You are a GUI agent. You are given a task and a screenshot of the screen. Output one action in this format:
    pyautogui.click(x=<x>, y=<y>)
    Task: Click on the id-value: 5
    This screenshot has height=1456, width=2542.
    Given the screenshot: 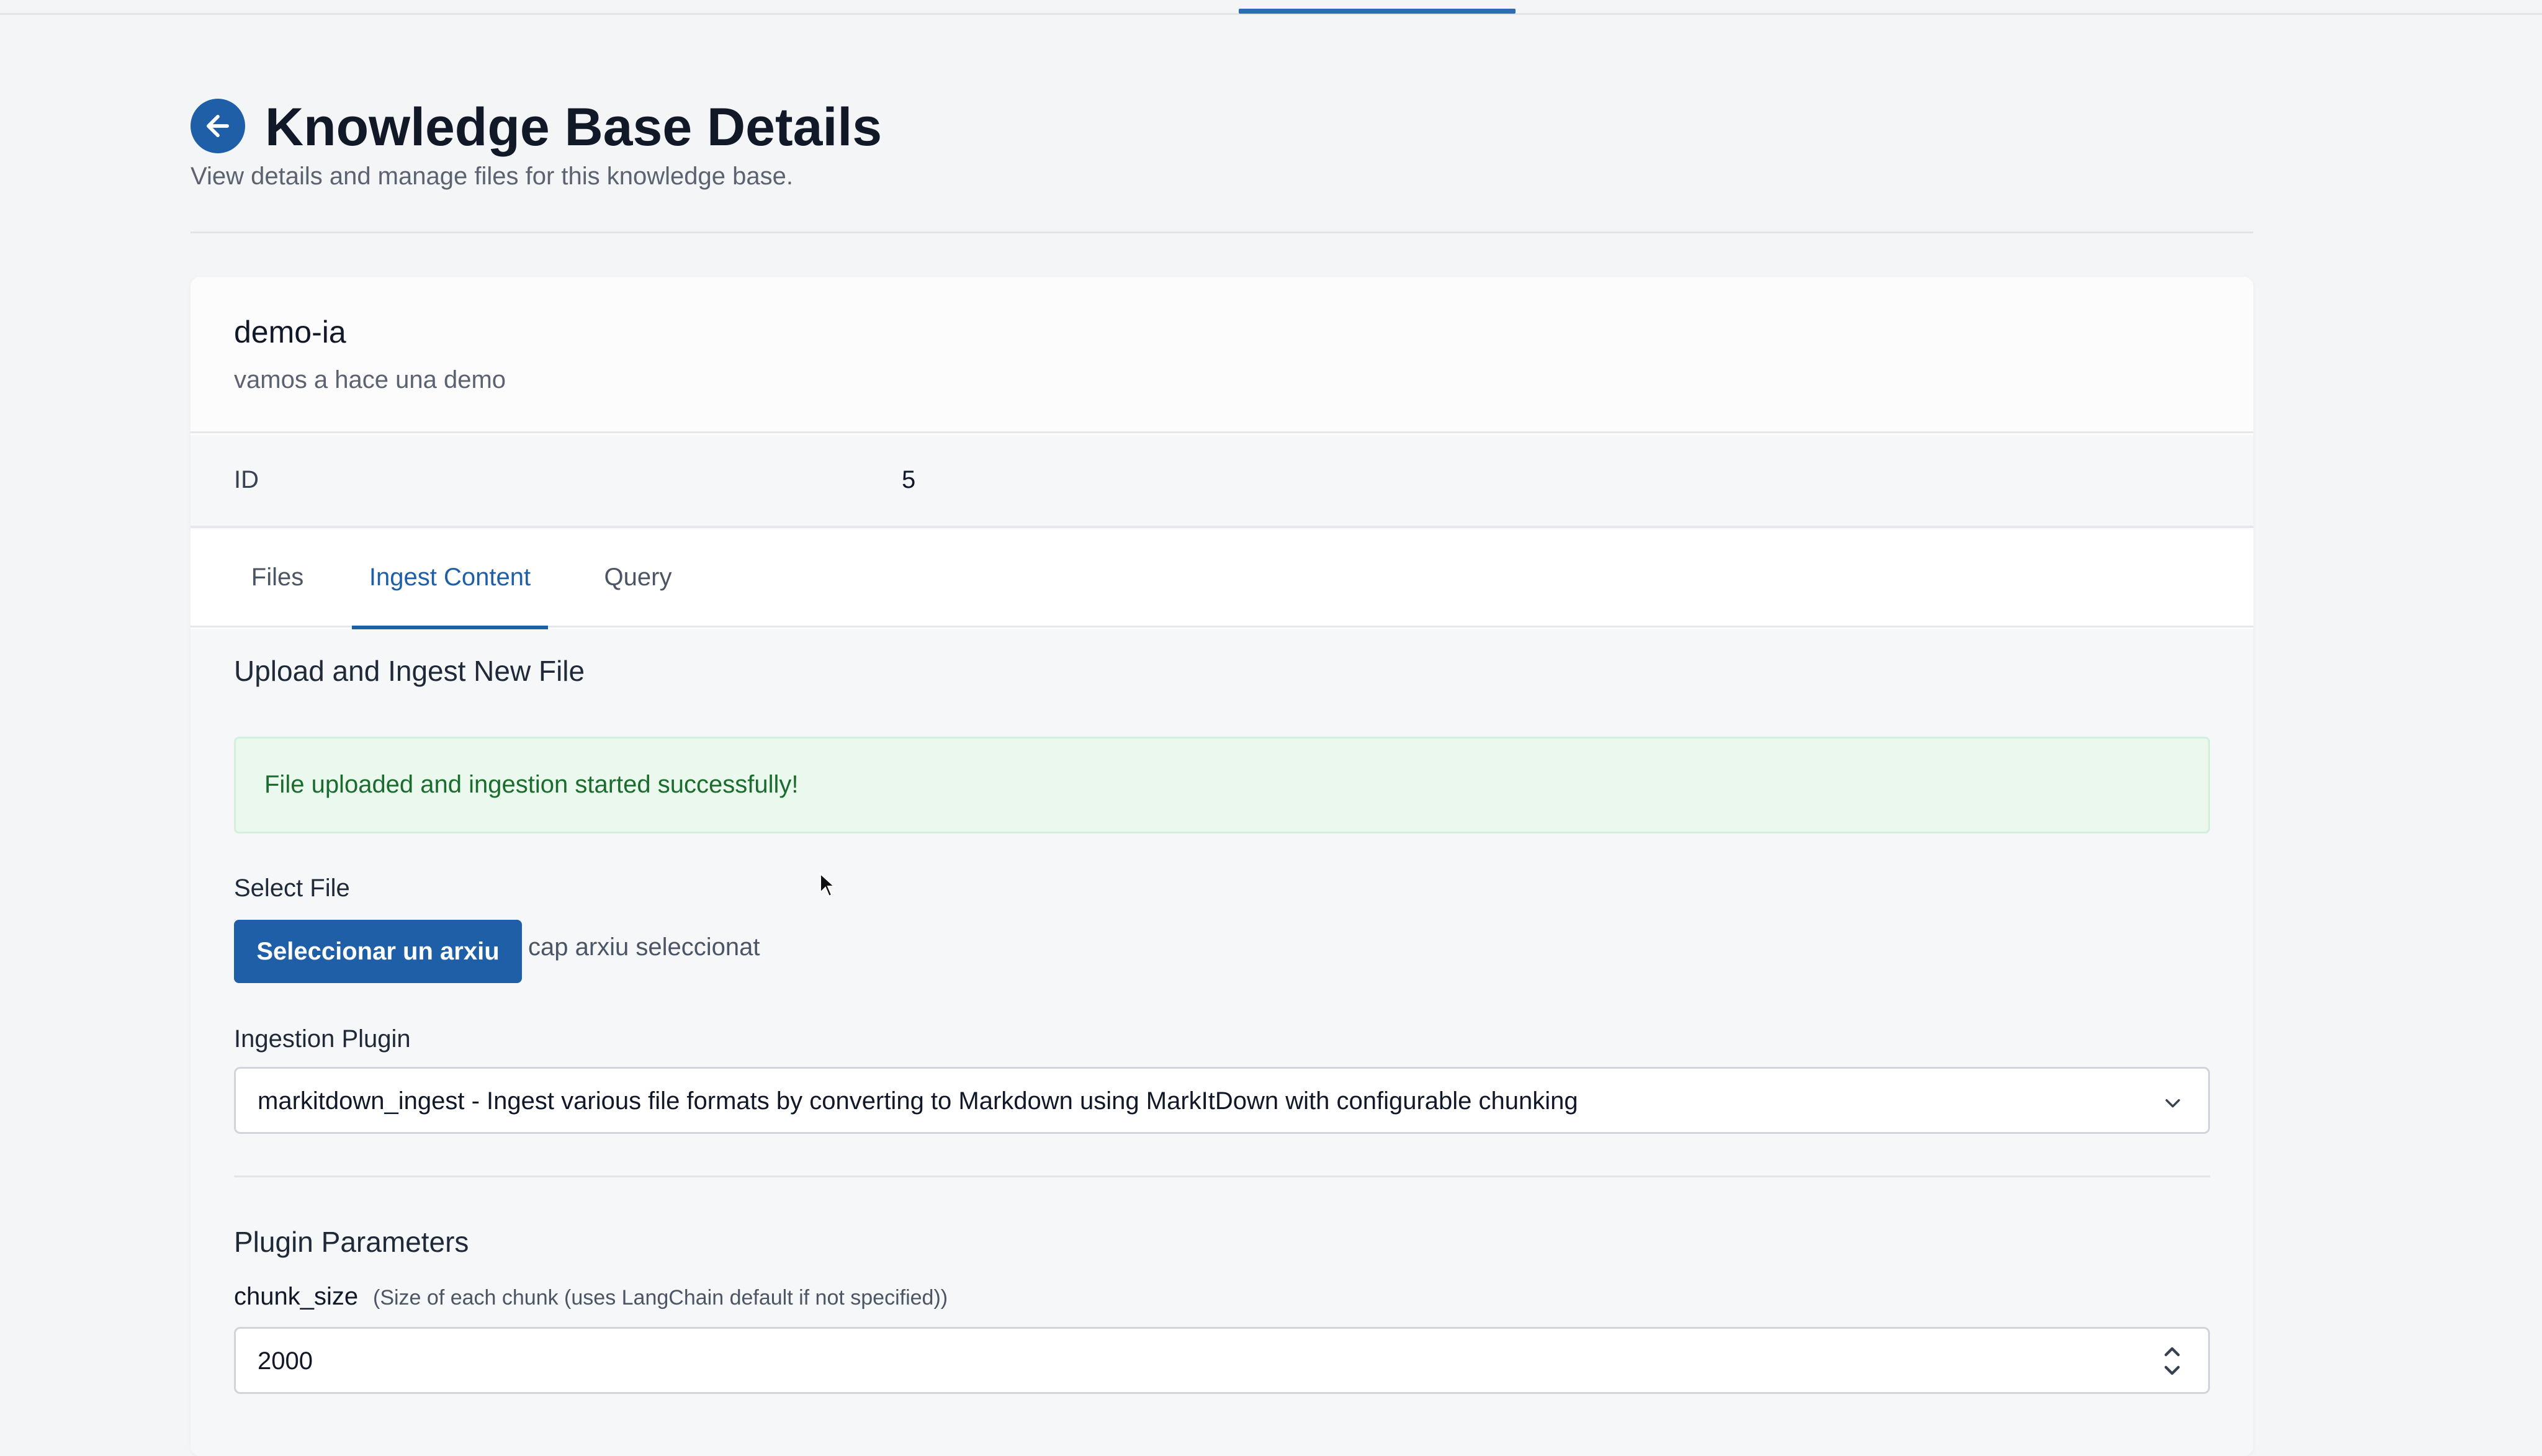 What is the action you would take?
    pyautogui.click(x=909, y=479)
    